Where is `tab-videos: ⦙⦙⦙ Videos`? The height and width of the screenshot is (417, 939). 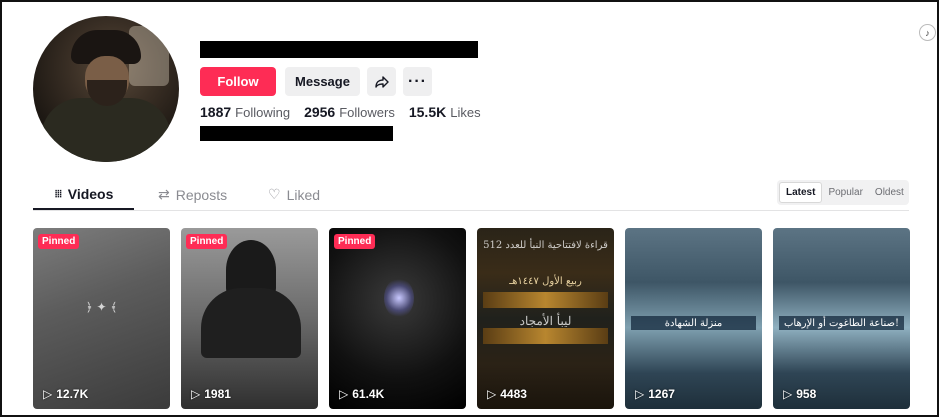
tab-videos: ⦙⦙⦙ Videos is located at coordinates (84, 194).